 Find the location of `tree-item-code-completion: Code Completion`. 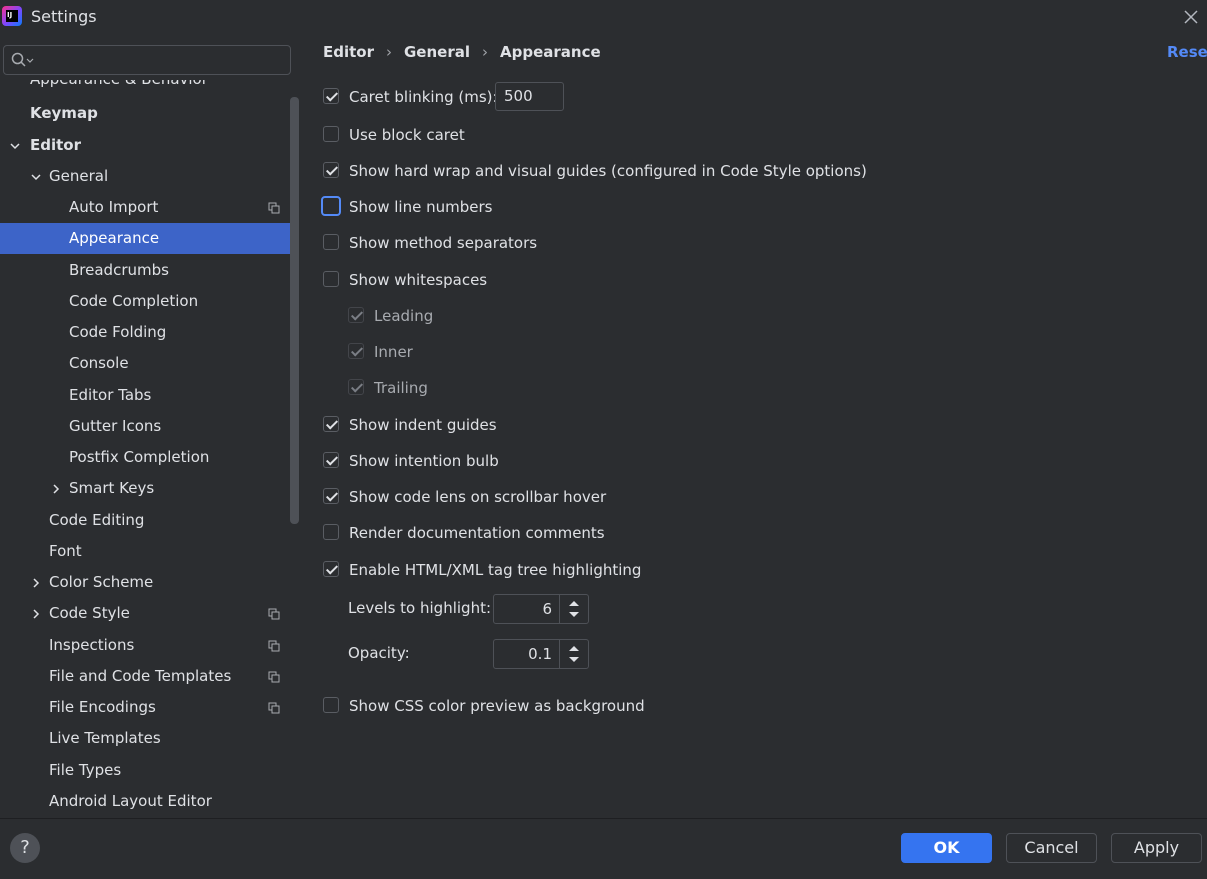

tree-item-code-completion: Code Completion is located at coordinates (145, 301).